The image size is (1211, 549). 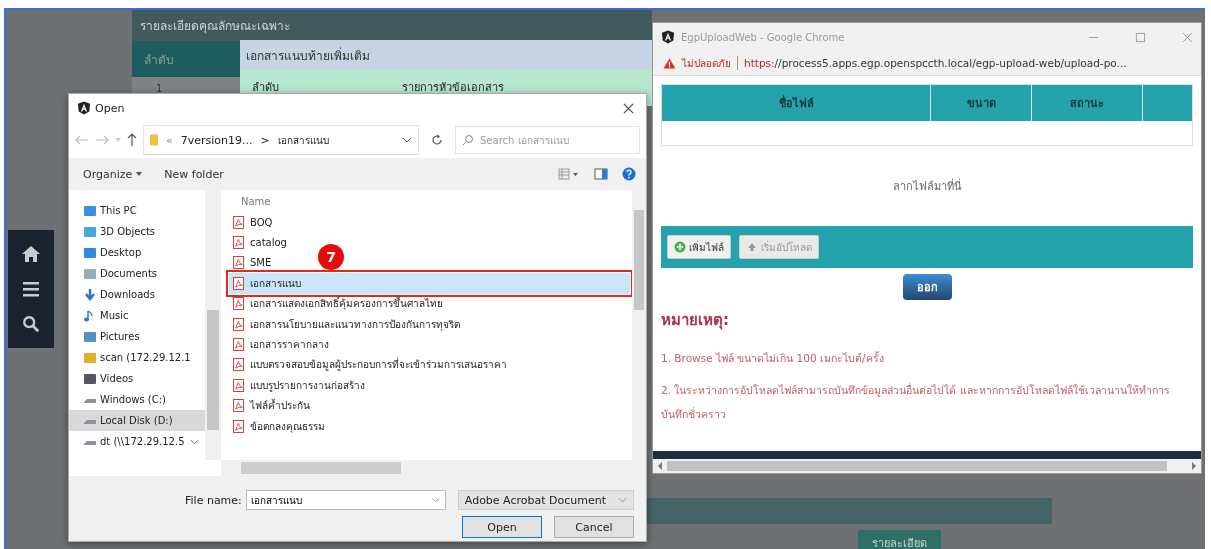 I want to click on file-name-label: File name:, so click(x=213, y=500).